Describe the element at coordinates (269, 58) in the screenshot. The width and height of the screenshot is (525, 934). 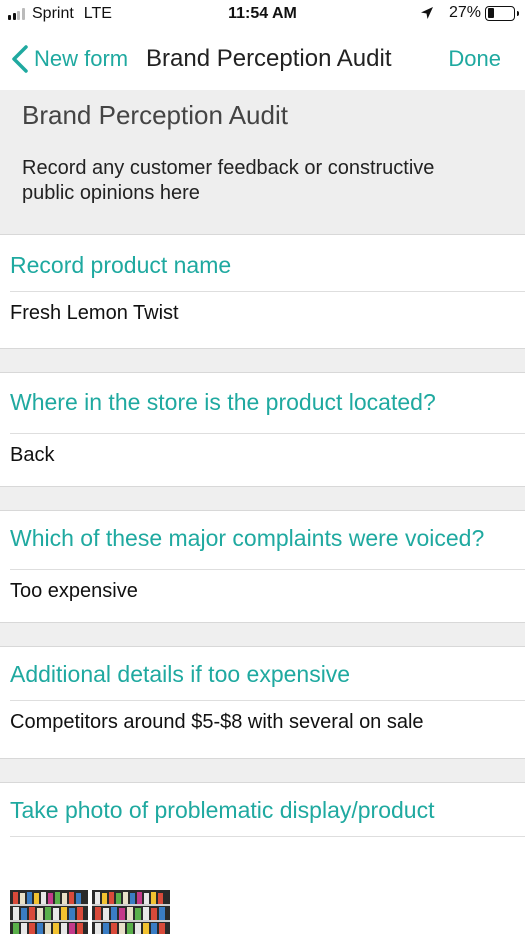
I see `nav-title: Brand Perception Audit` at that location.